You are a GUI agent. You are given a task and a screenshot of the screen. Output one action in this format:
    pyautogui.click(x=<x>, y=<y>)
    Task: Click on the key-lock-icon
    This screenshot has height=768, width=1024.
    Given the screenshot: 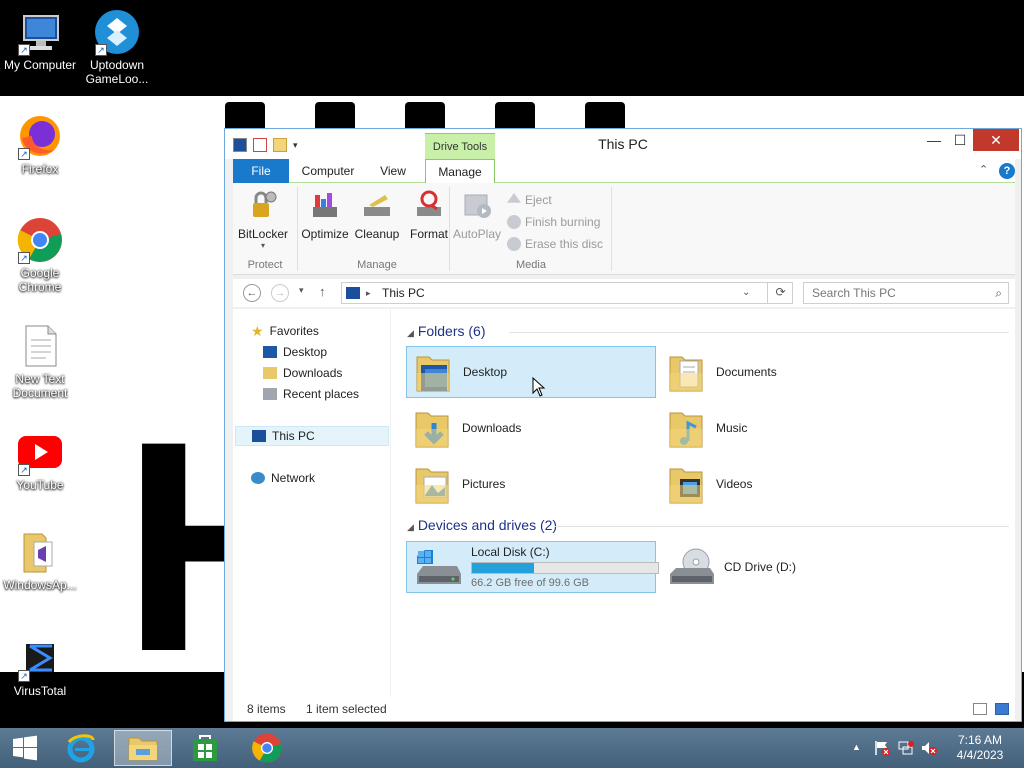 What is the action you would take?
    pyautogui.click(x=263, y=205)
    